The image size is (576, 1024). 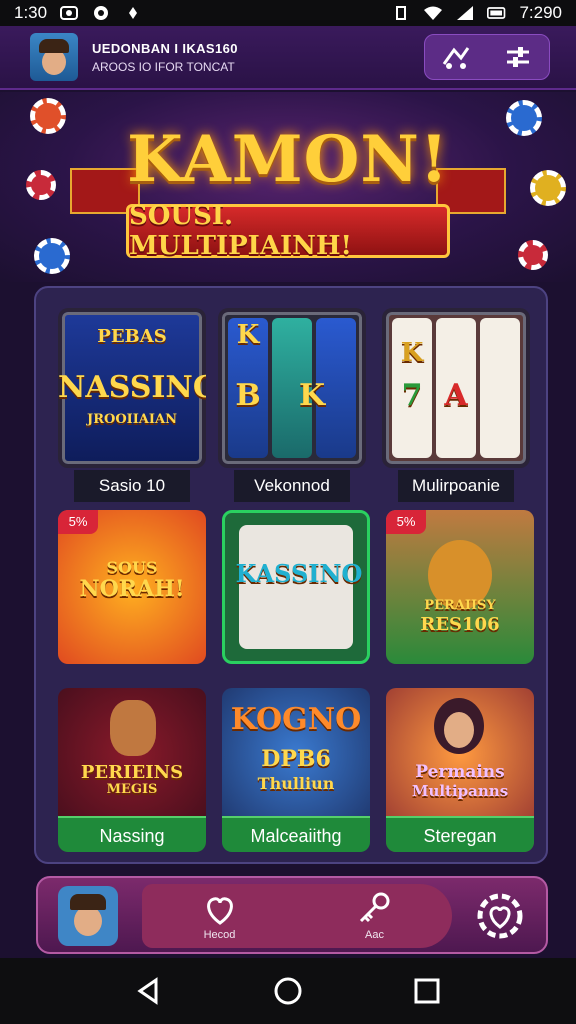 I want to click on nav-item-hecod: Hecod, so click(x=220, y=916).